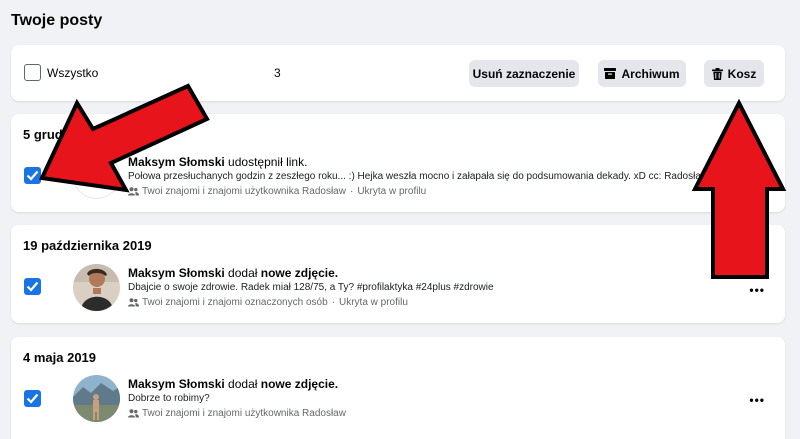 This screenshot has width=800, height=439. I want to click on archive-icon, so click(610, 73).